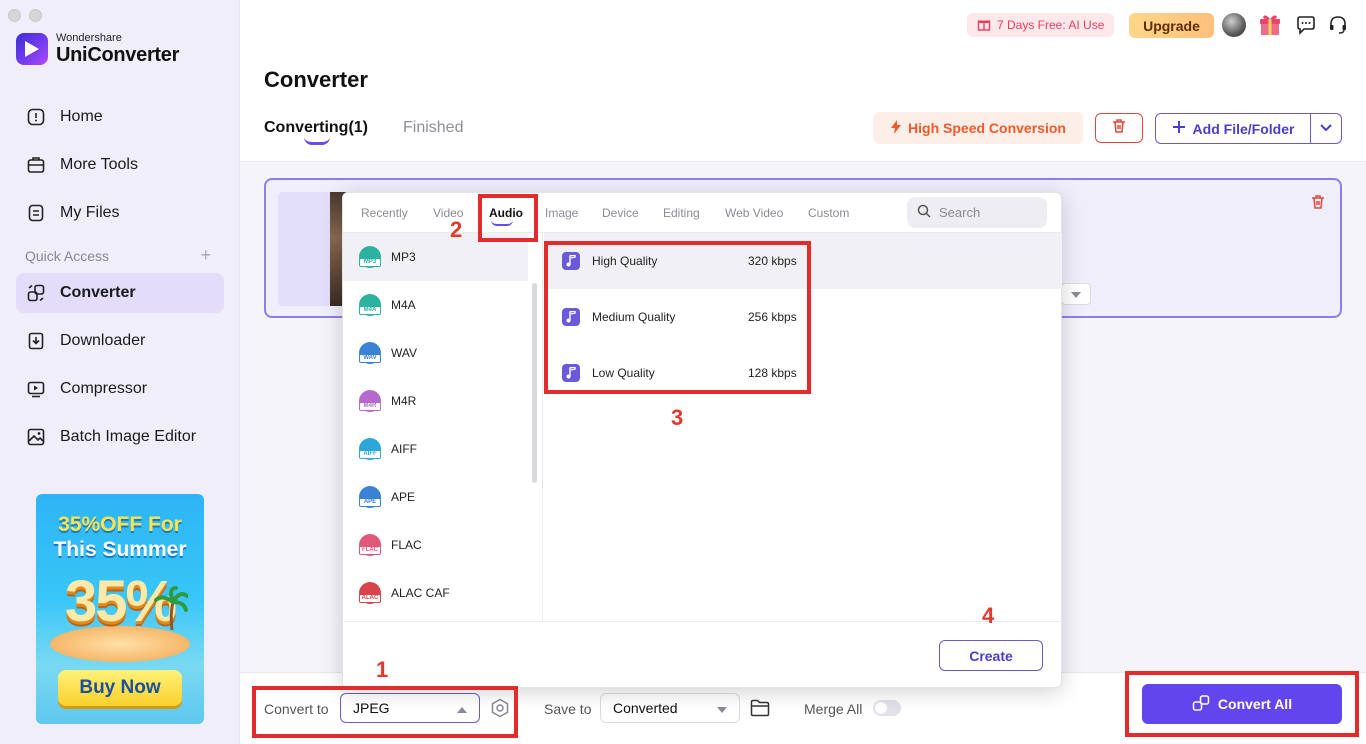 This screenshot has width=1366, height=744. I want to click on high-speed-label: High Speed Conversion, so click(987, 128).